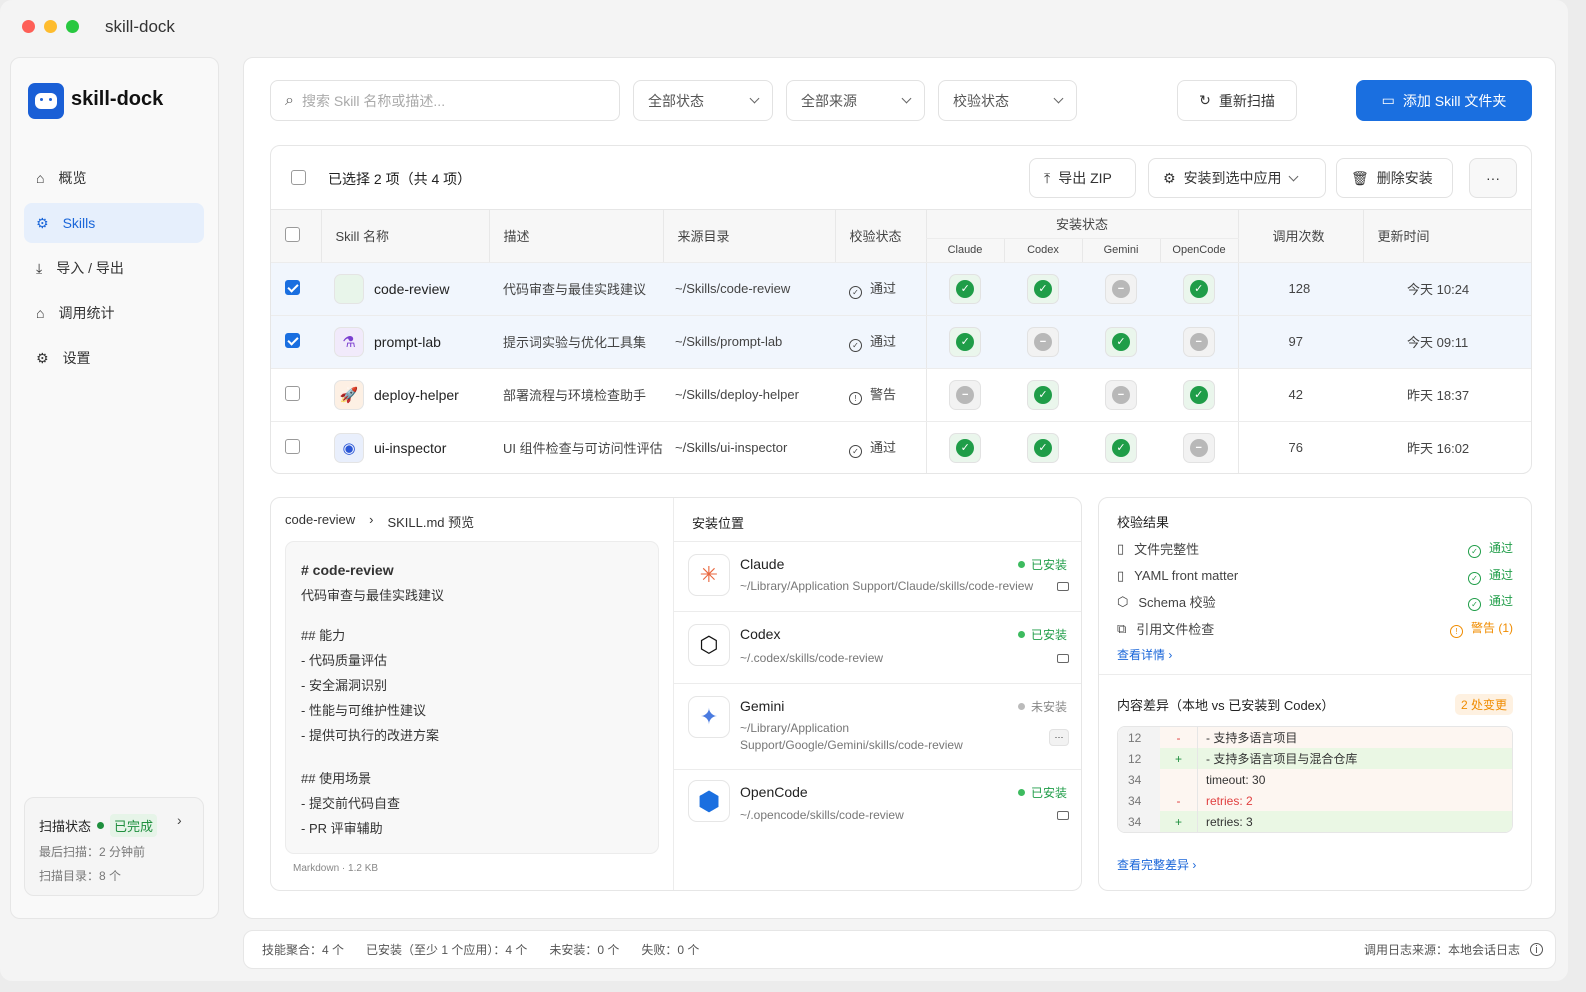  What do you see at coordinates (1355, 800) in the screenshot?
I see `diff-text: retries: 2` at bounding box center [1355, 800].